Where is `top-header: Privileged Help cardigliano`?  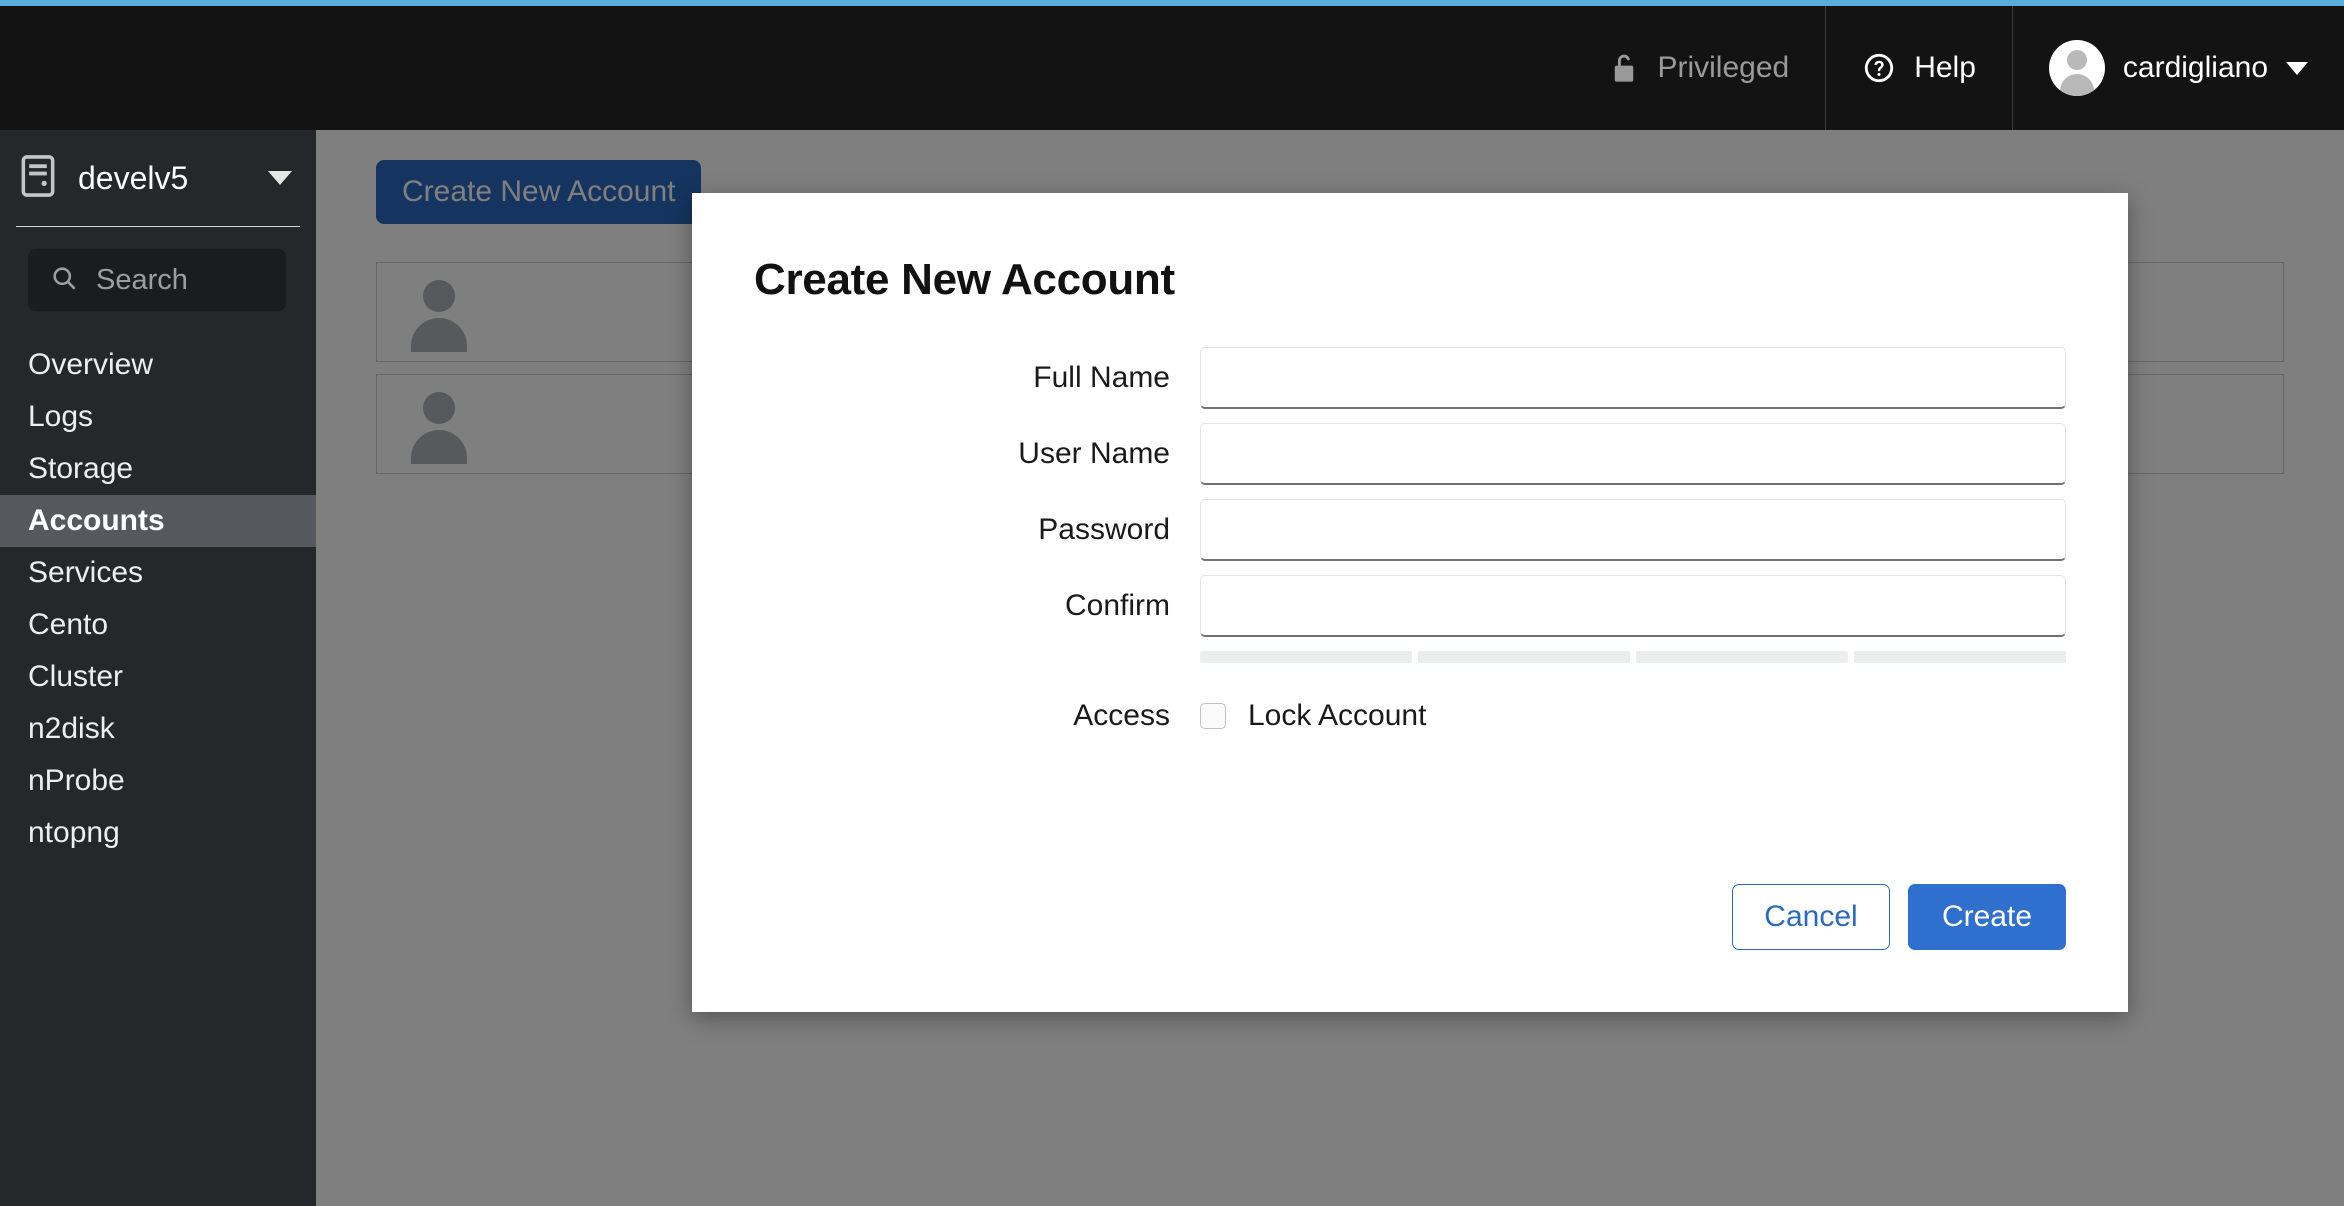
top-header: Privileged Help cardigliano is located at coordinates (1172, 68).